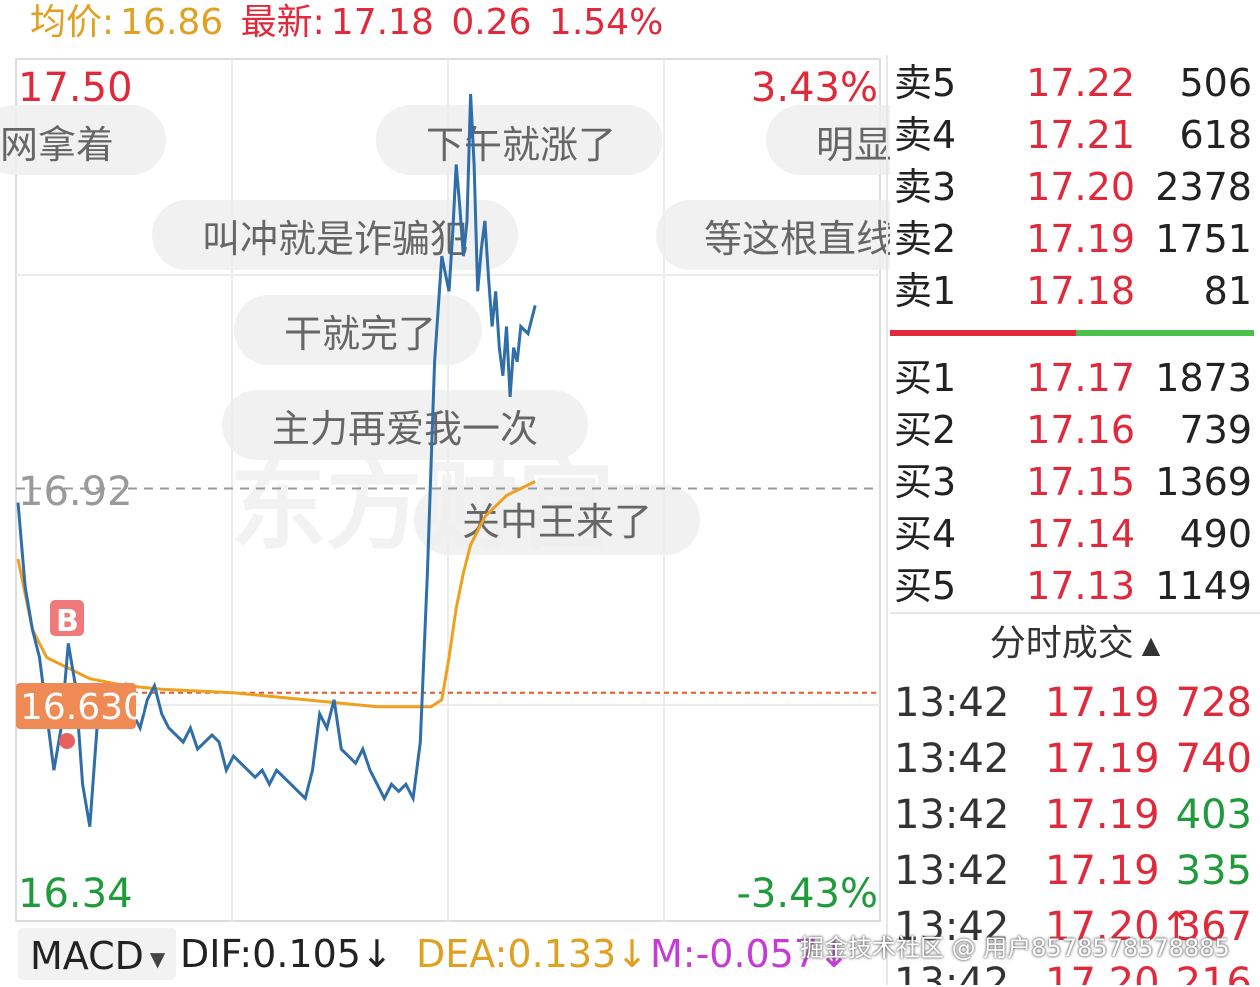 This screenshot has width=1260, height=987. Describe the element at coordinates (925, 378) in the screenshot. I see `bid-label: 买1` at that location.